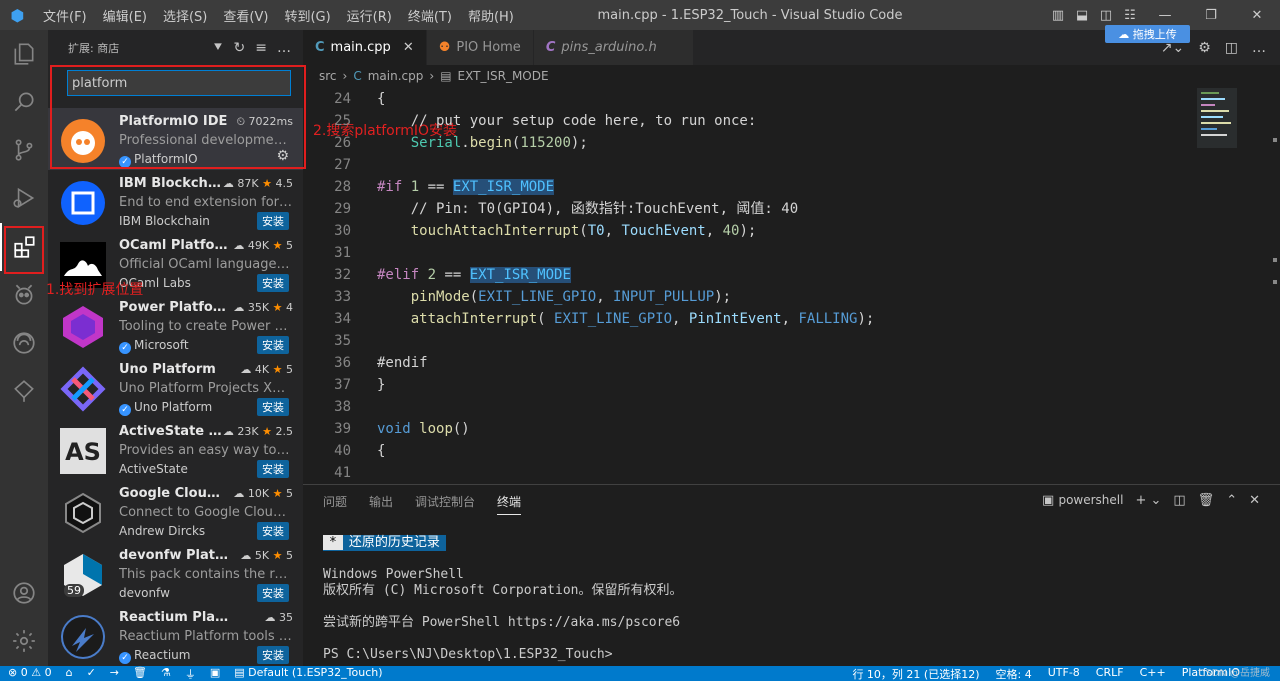 Image resolution: width=1280 pixels, height=681 pixels. I want to click on serial-plug-icon: ⏚, so click(190, 673).